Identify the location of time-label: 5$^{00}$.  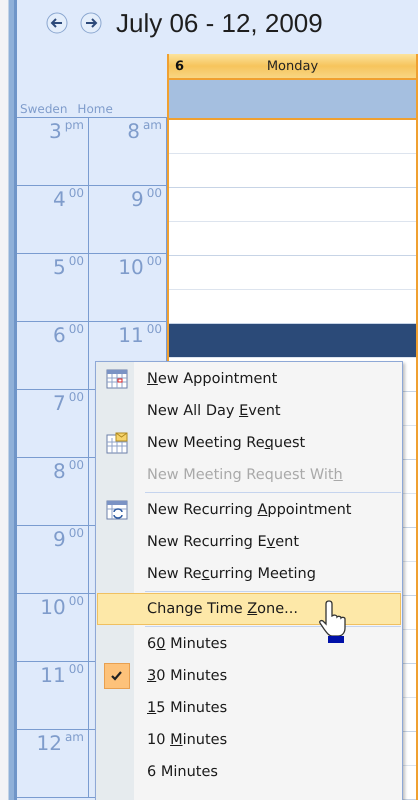
(53, 288).